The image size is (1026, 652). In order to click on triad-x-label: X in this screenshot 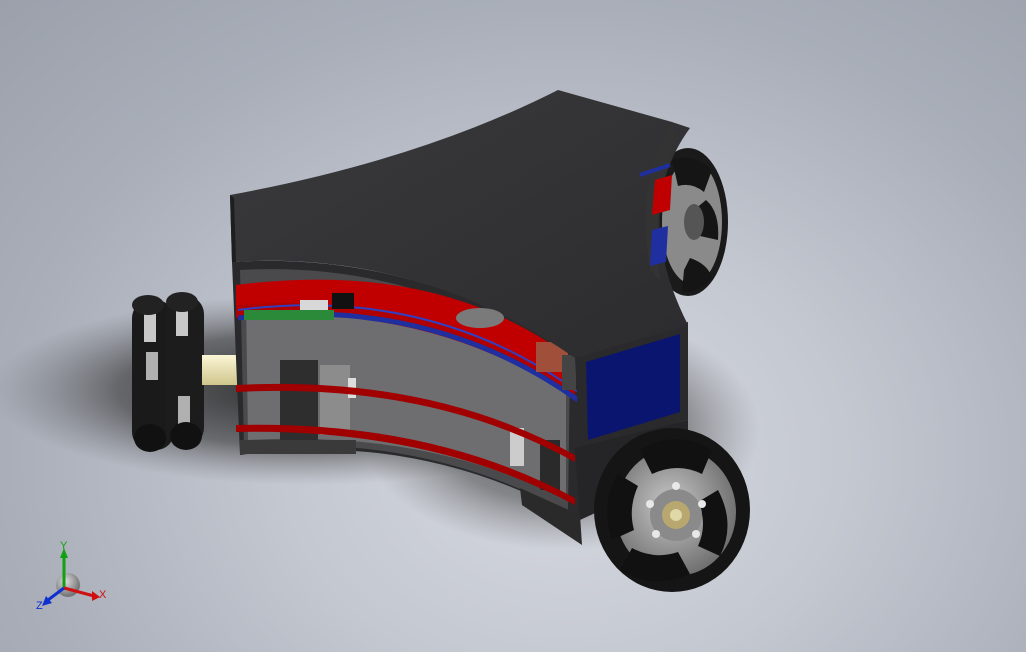, I will do `click(103, 595)`.